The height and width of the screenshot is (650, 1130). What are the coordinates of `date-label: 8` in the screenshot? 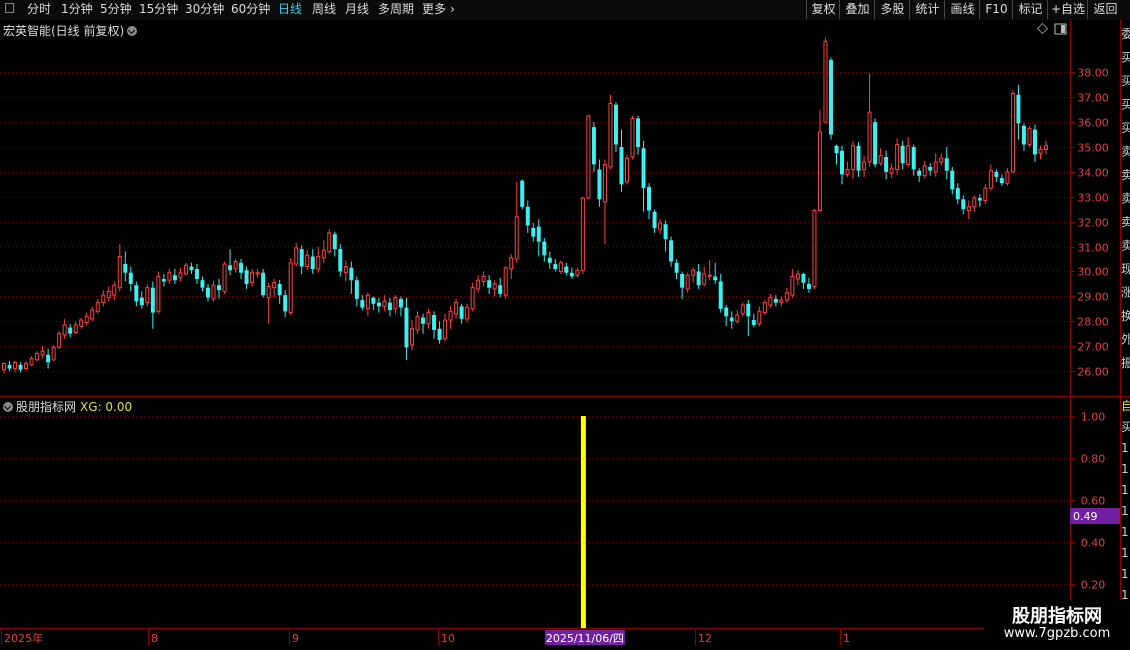 It's located at (154, 638).